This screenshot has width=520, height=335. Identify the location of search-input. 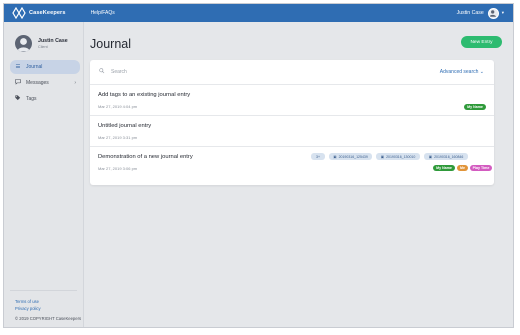
(236, 72).